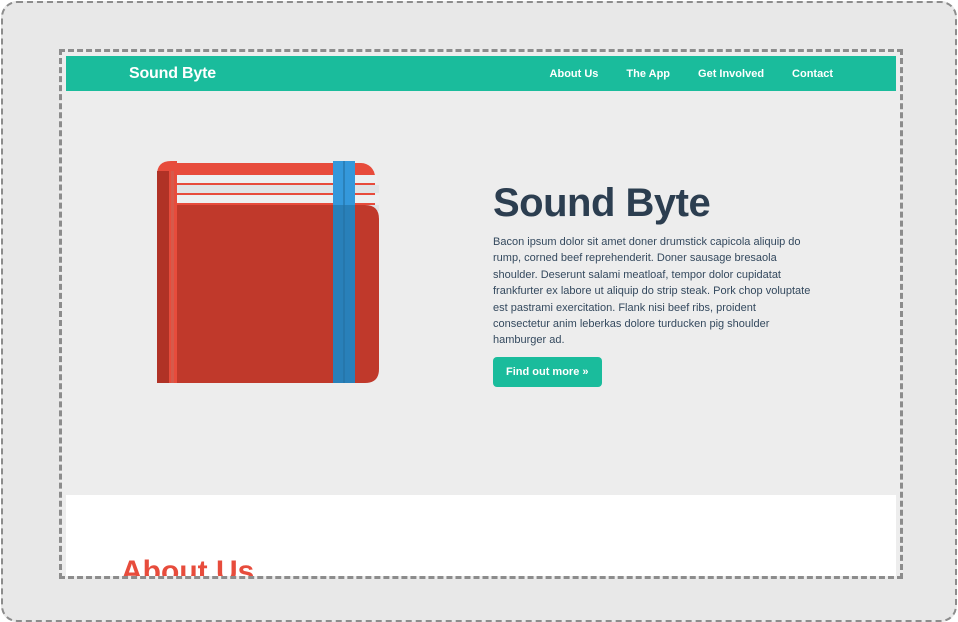 The image size is (958, 622). What do you see at coordinates (547, 372) in the screenshot?
I see `find-out-more-button: Find out more »` at bounding box center [547, 372].